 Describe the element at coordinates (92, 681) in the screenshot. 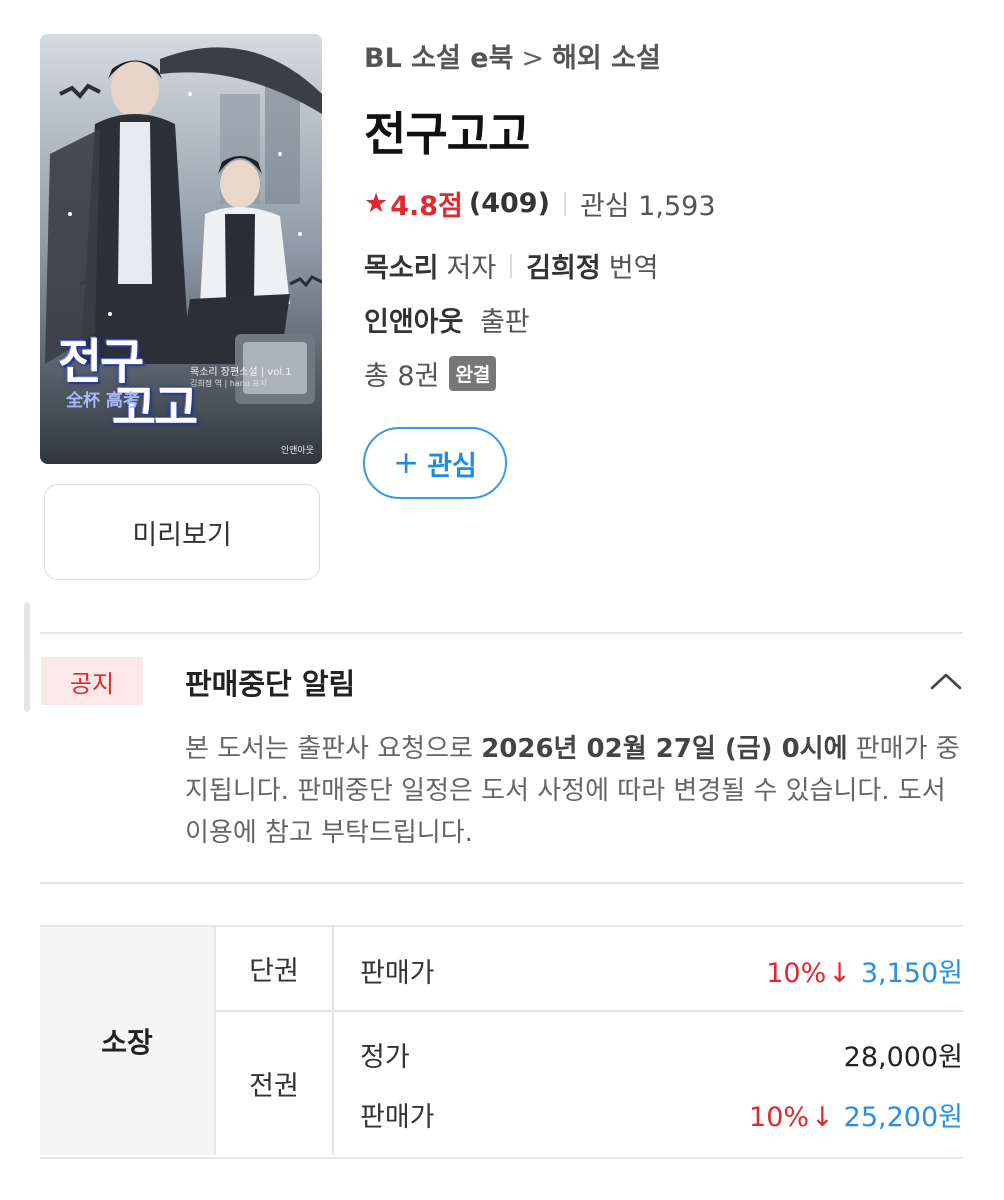

I see `notice-badge: 공지` at that location.